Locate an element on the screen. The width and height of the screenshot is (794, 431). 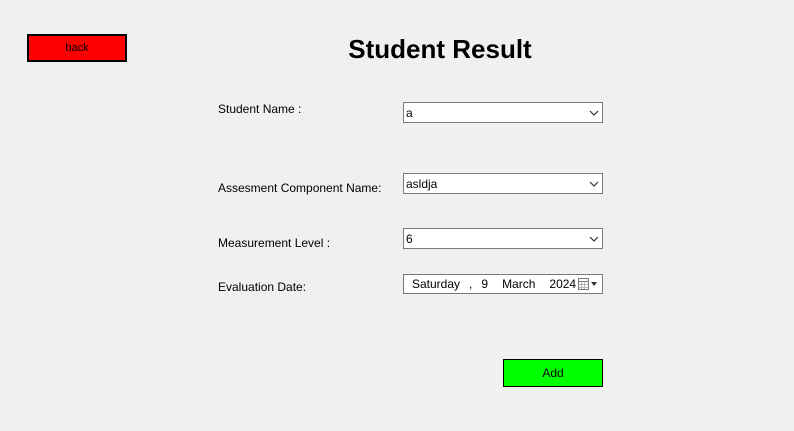
student-name-select: a is located at coordinates (503, 112).